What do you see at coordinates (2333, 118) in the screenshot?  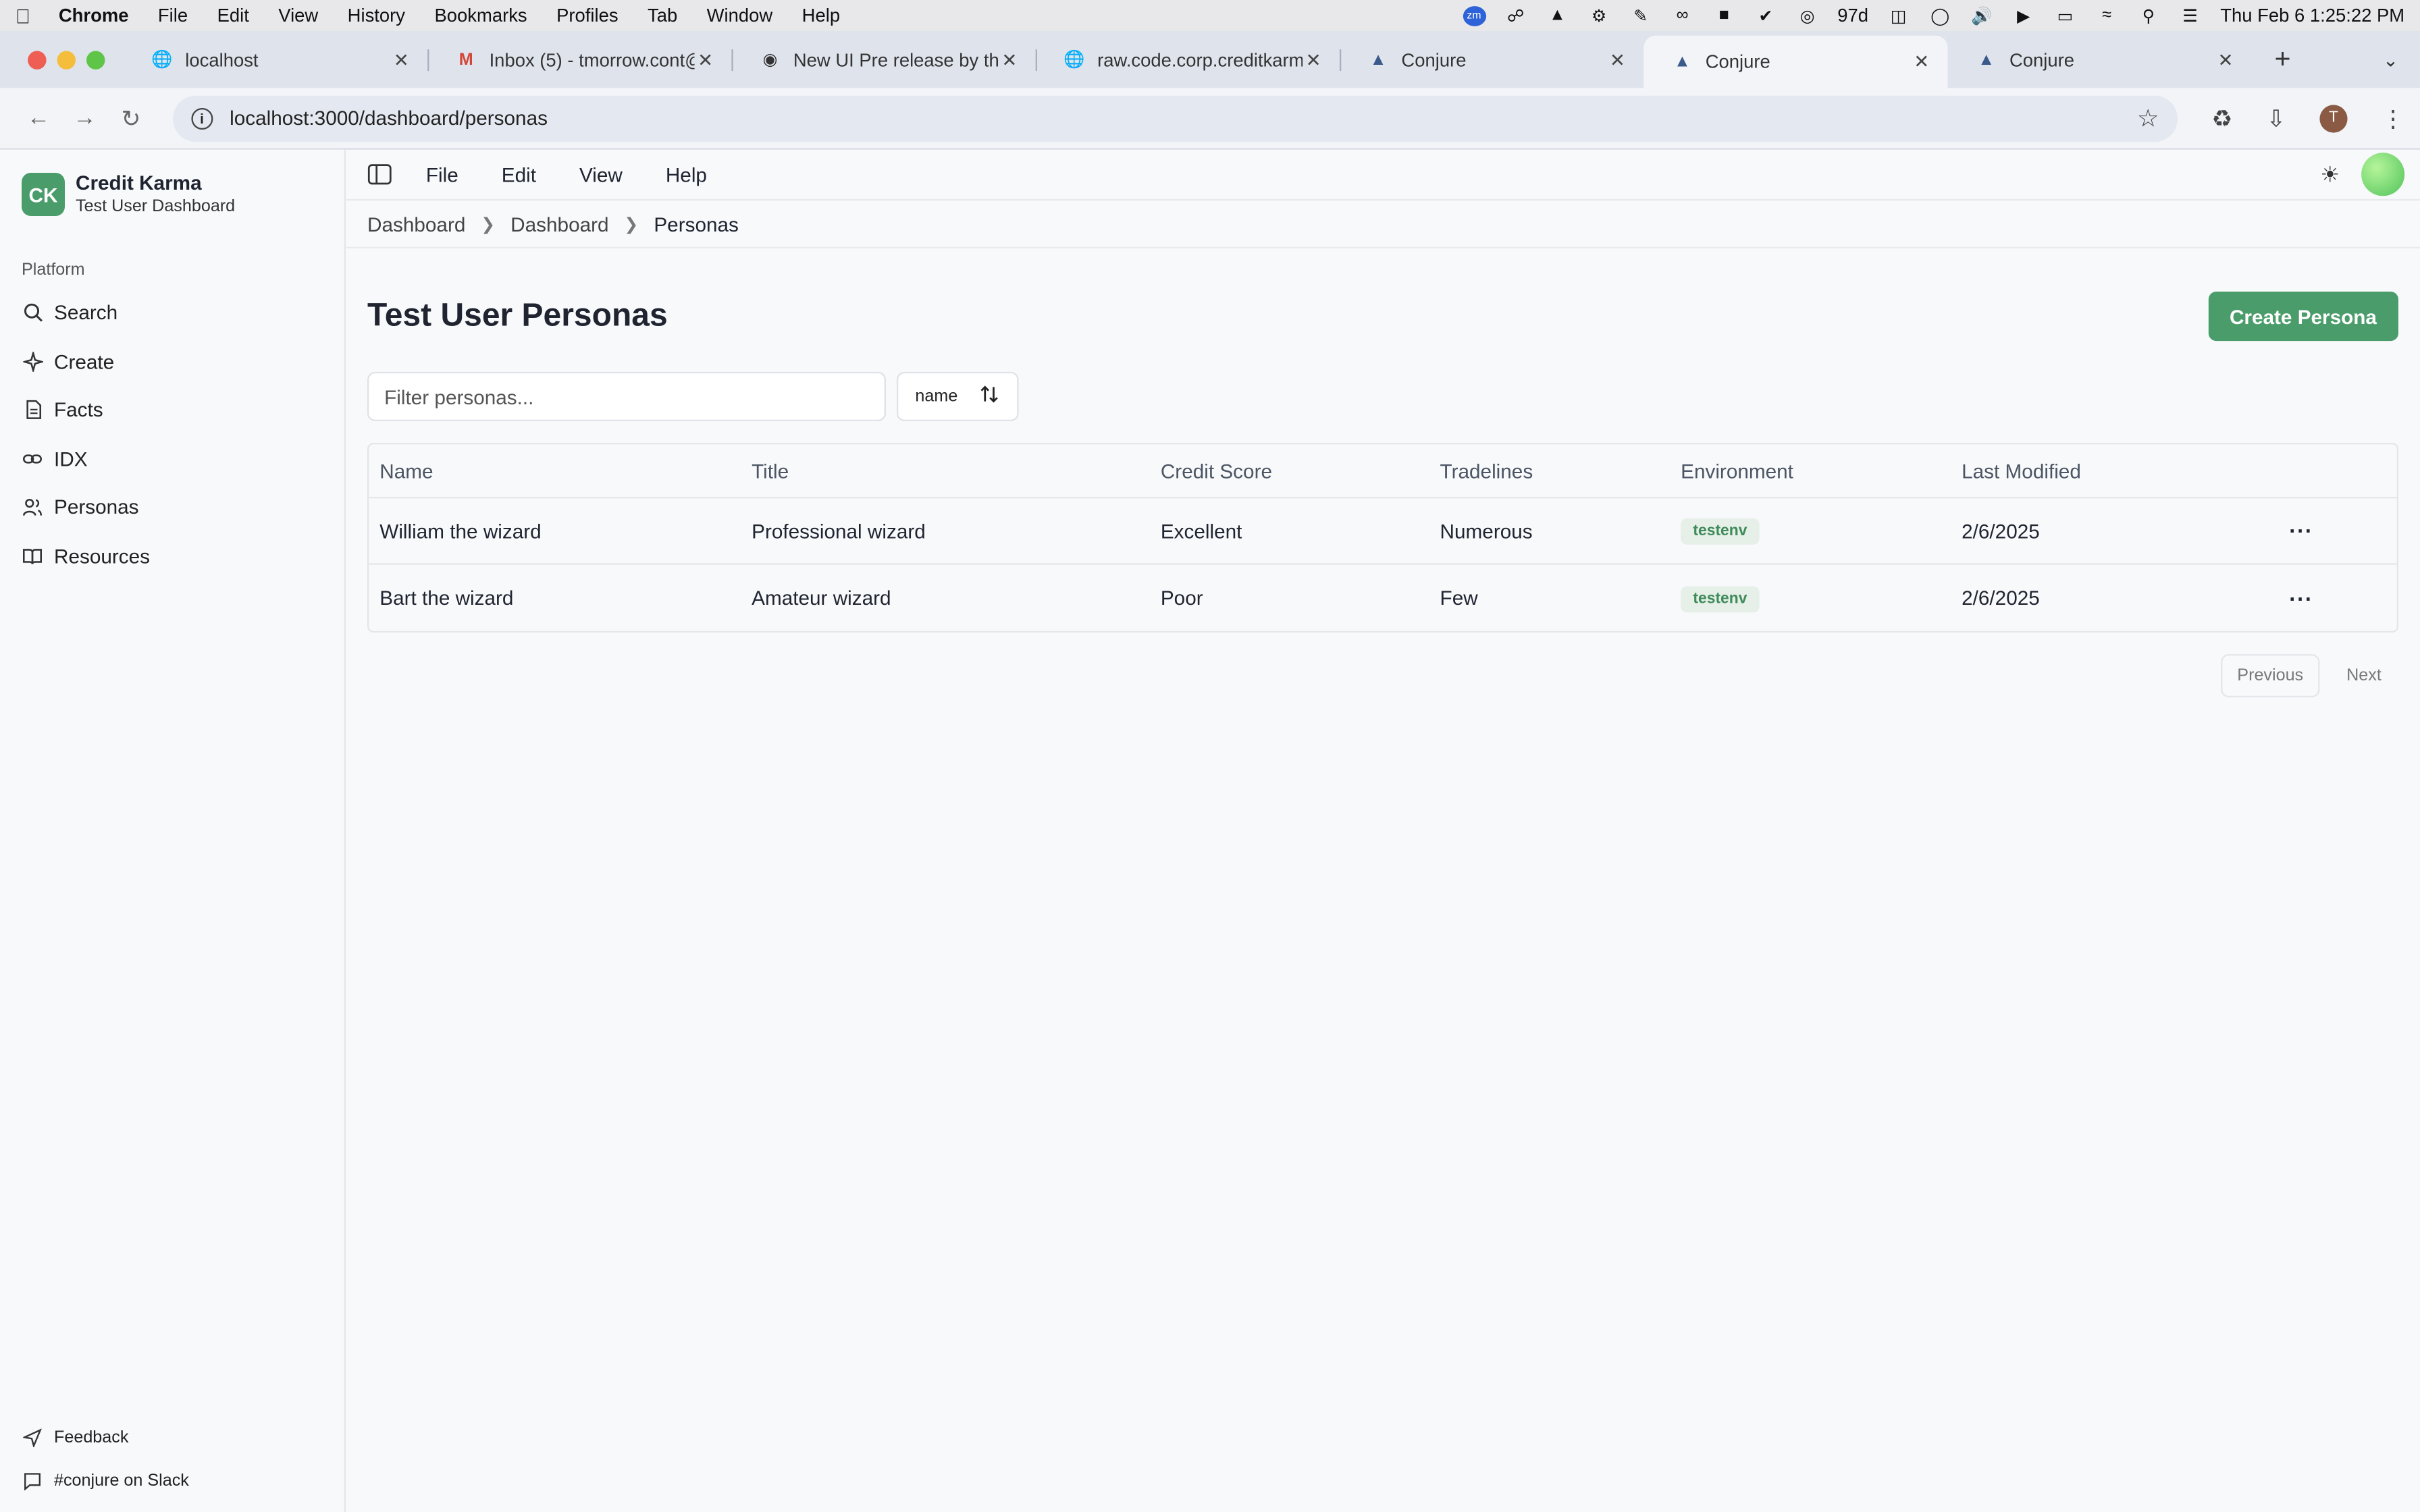 I see `profile-avatar: T` at bounding box center [2333, 118].